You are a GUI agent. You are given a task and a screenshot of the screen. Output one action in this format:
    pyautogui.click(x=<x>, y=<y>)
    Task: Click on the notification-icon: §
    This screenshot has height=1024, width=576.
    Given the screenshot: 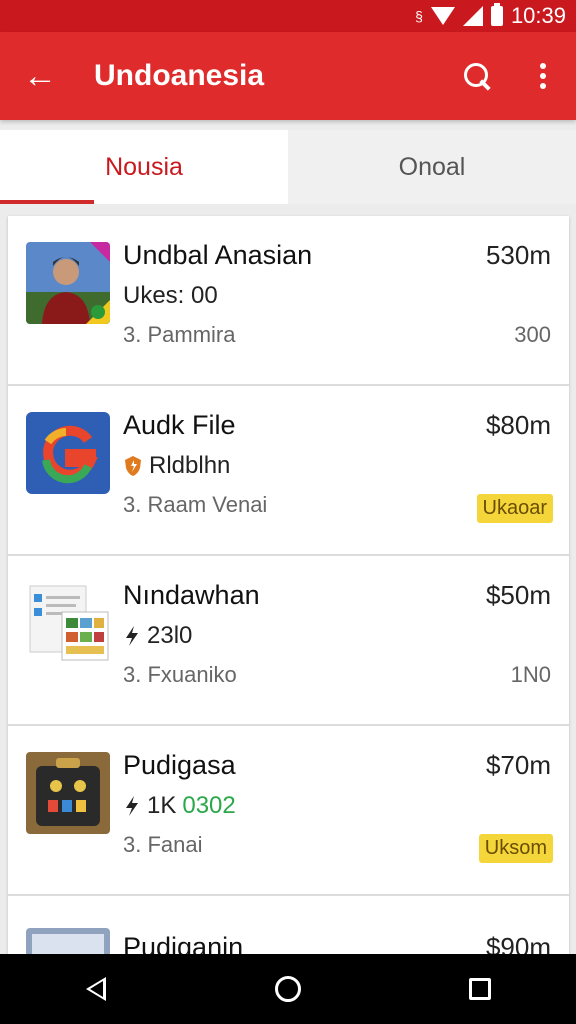 What is the action you would take?
    pyautogui.click(x=419, y=16)
    